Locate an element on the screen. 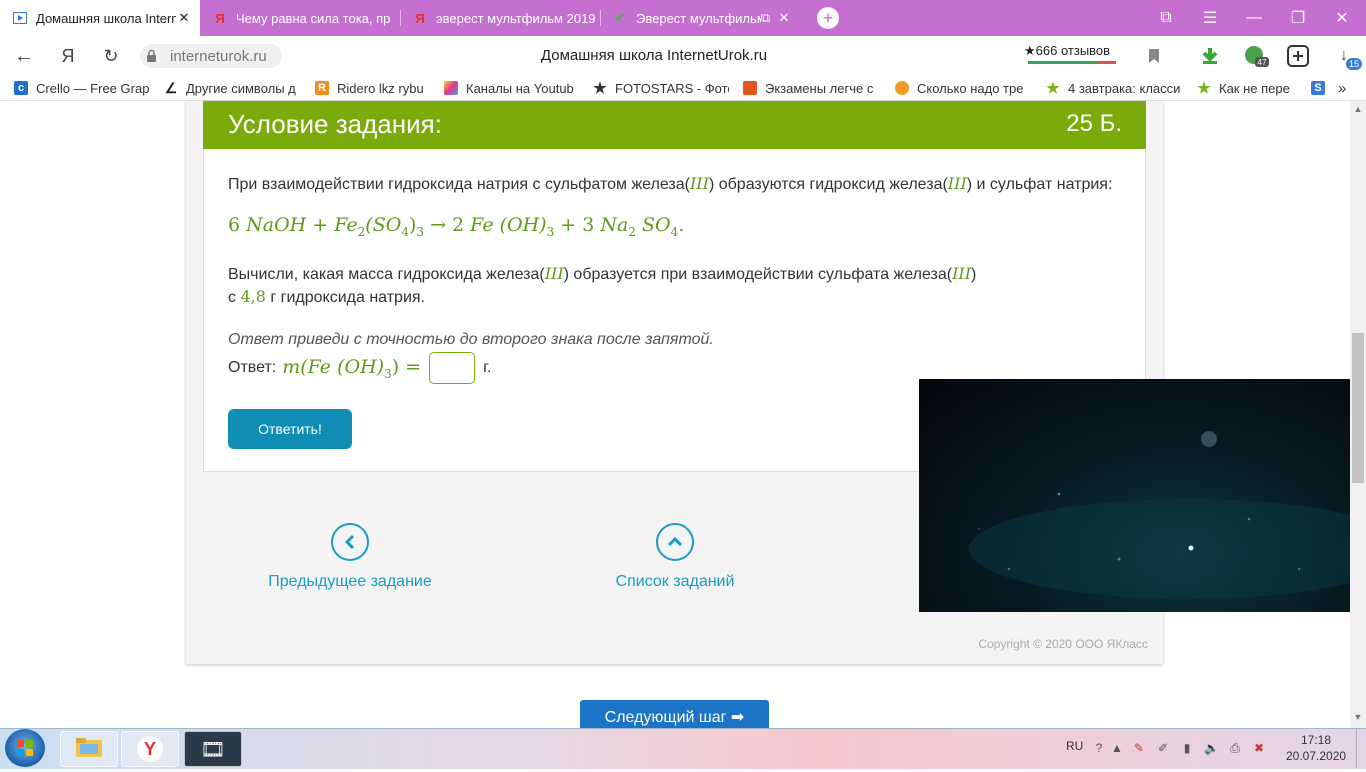 The image size is (1366, 772). extension-icon: 47 is located at coordinates (1256, 56).